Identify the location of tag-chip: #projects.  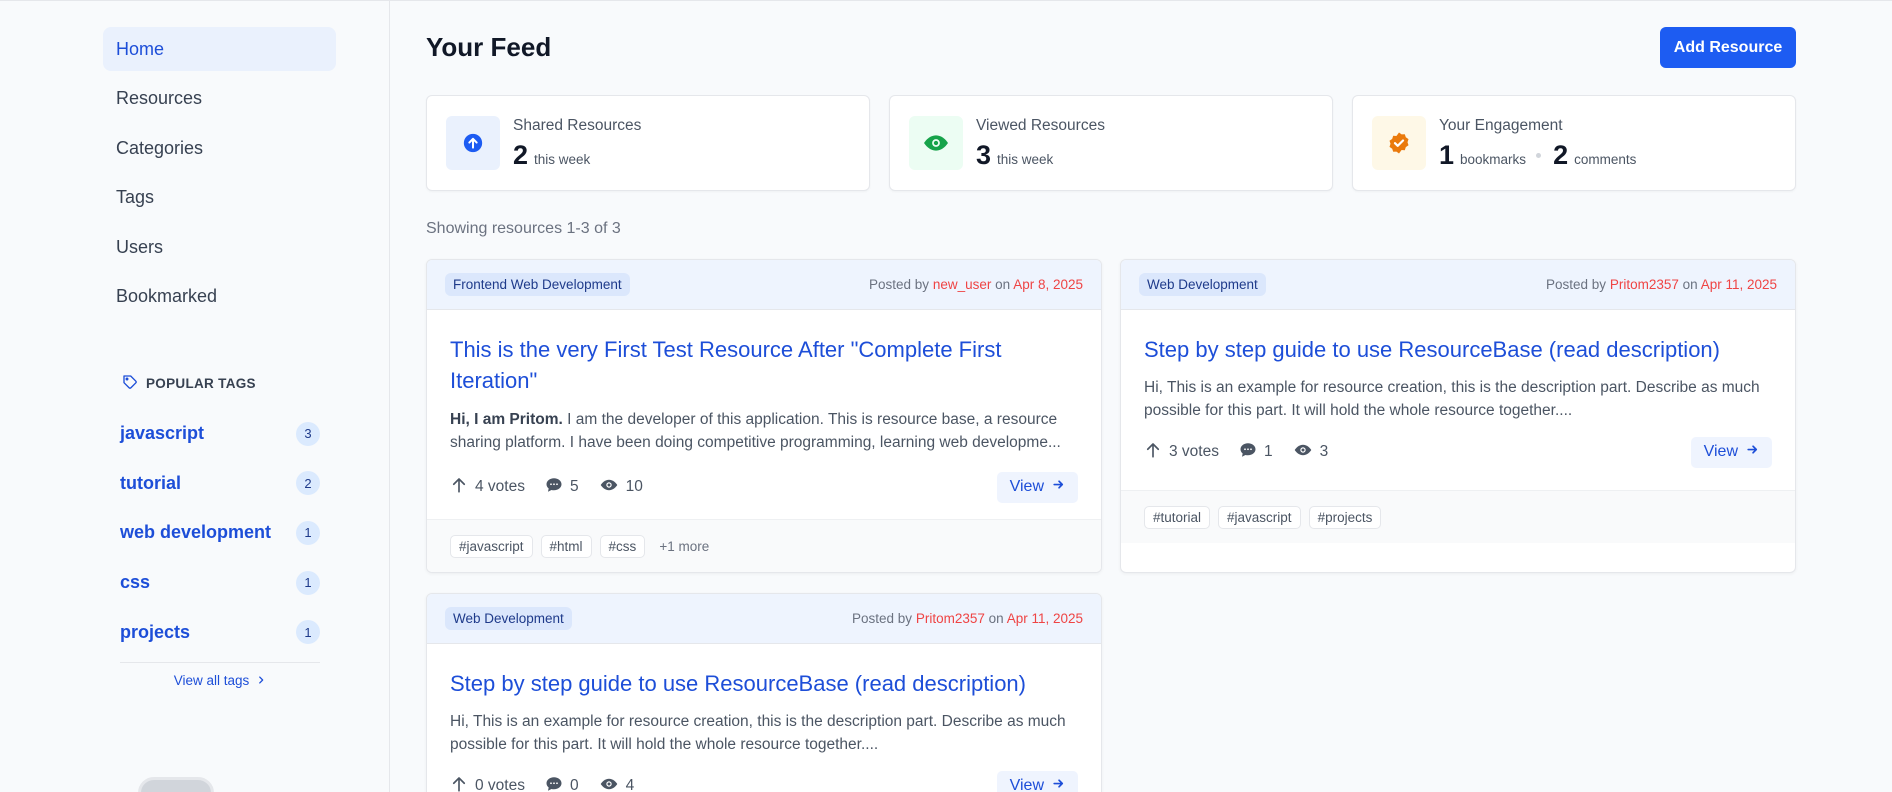
(1345, 517).